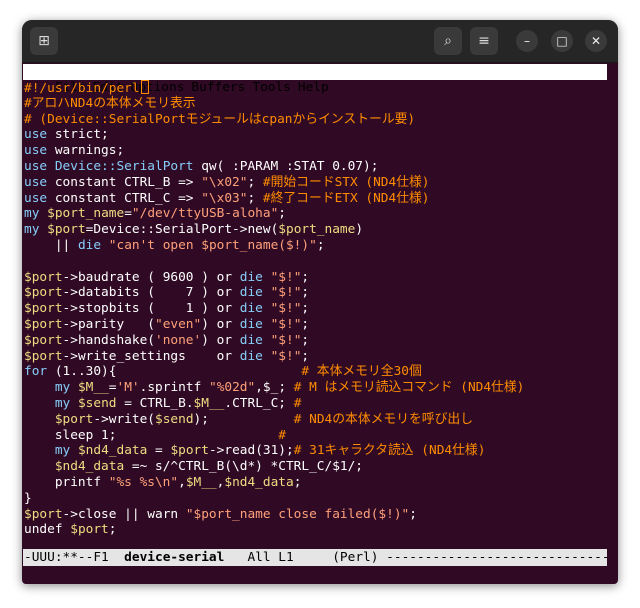 This screenshot has height=608, width=640. What do you see at coordinates (259, 403) in the screenshot?
I see `code-token: .CTRL_C;` at bounding box center [259, 403].